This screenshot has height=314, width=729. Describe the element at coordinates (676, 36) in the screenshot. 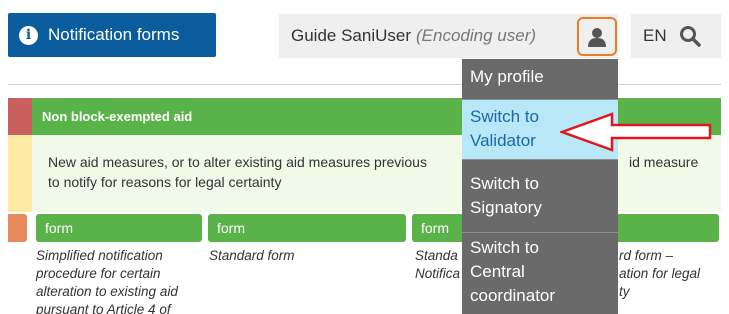

I see `language-search-box: EN` at that location.